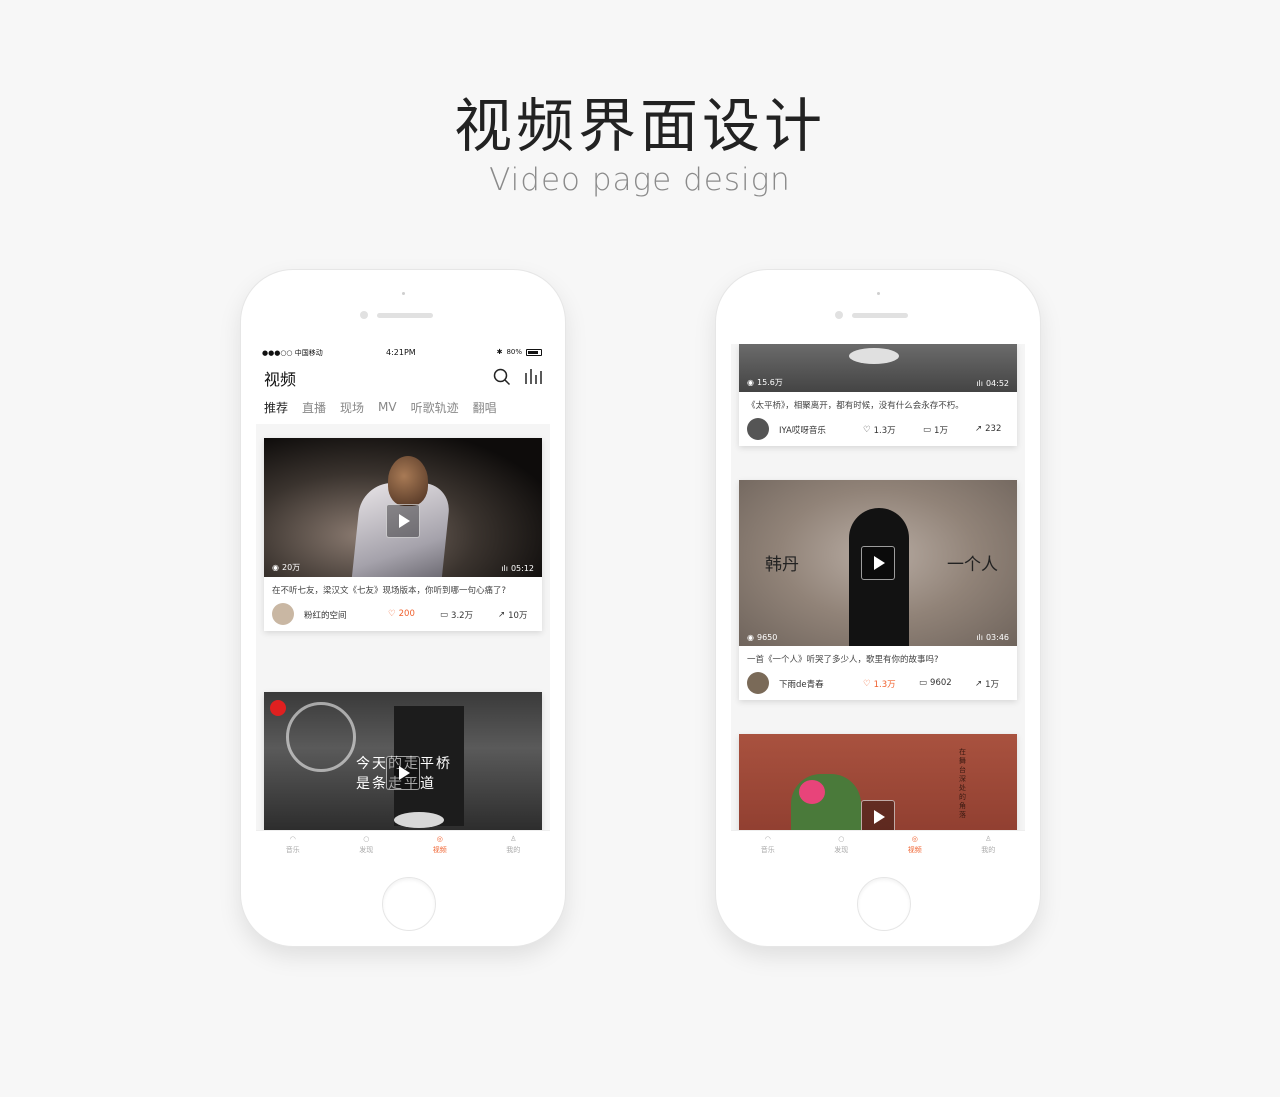  Describe the element at coordinates (314, 407) in the screenshot. I see `tab-live: 直播` at that location.